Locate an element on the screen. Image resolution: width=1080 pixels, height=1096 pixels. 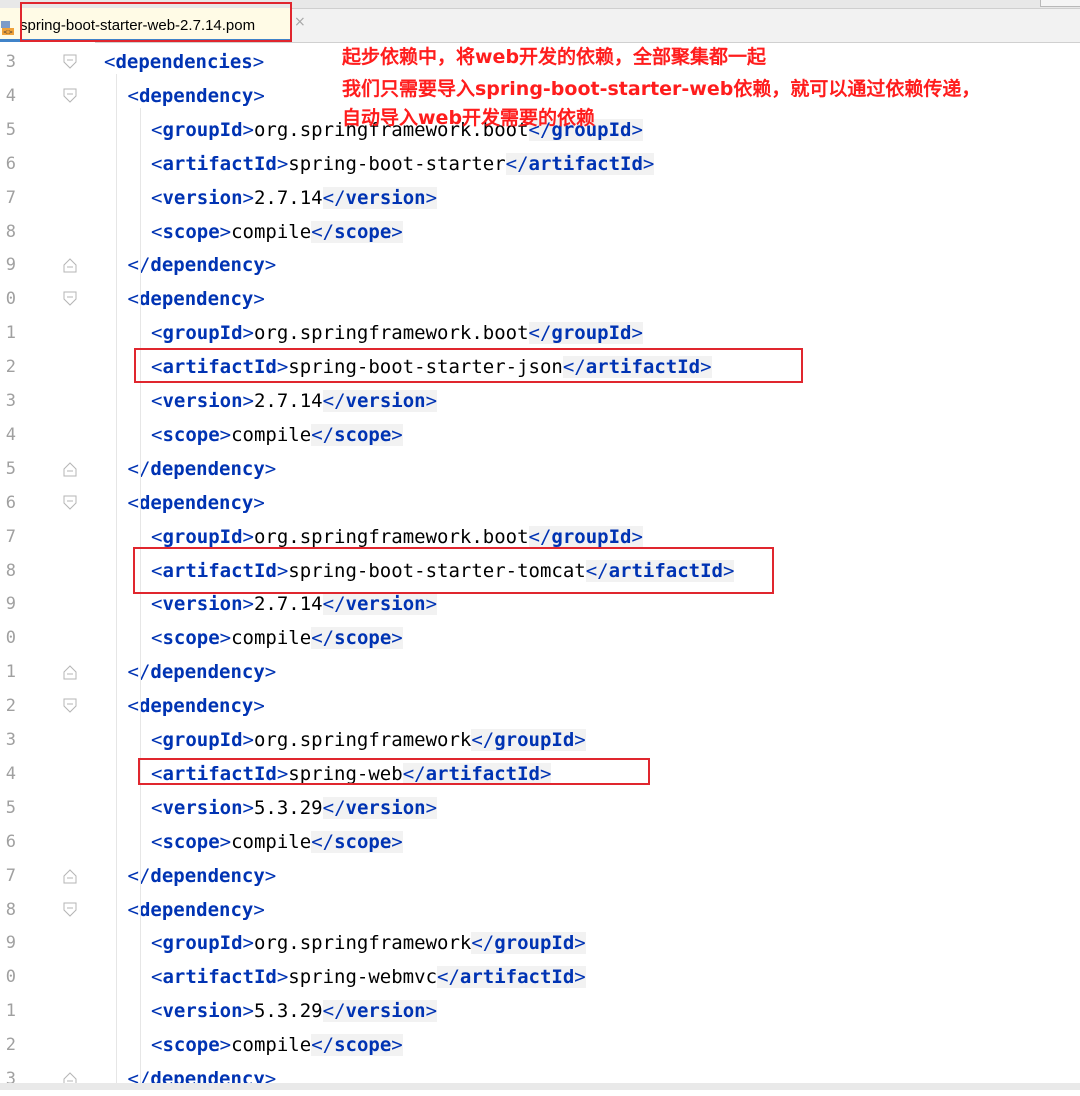
code-line: 9 </dependency> is located at coordinates (540, 265).